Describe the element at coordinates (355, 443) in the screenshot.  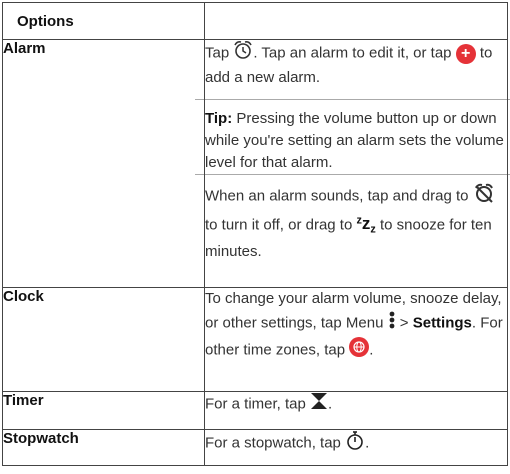
I see `stopwatch-icon` at that location.